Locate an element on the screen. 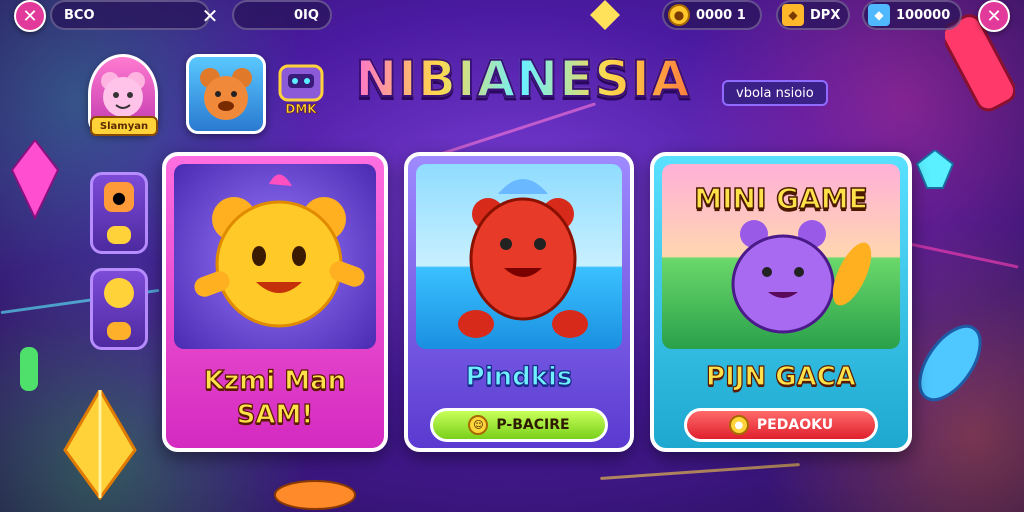 The height and width of the screenshot is (512, 1024). card-2-title: Pindkis is located at coordinates (519, 376).